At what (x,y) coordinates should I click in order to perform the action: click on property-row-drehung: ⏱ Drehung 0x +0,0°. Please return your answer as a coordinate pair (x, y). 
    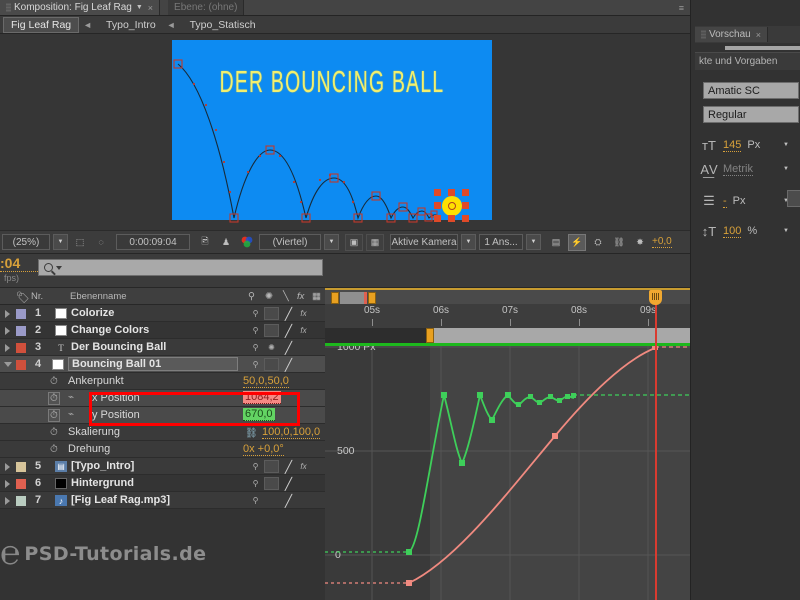
    Looking at the image, I should click on (162, 449).